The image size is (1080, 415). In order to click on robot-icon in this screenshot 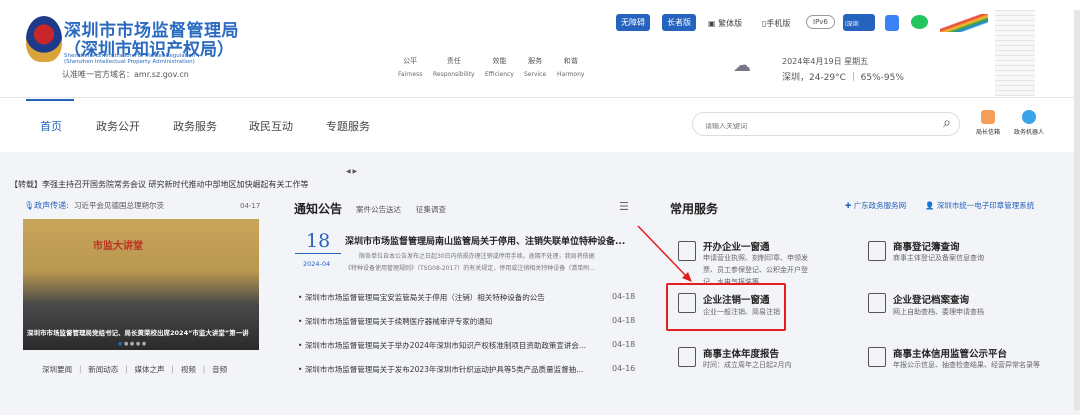, I will do `click(1029, 117)`.